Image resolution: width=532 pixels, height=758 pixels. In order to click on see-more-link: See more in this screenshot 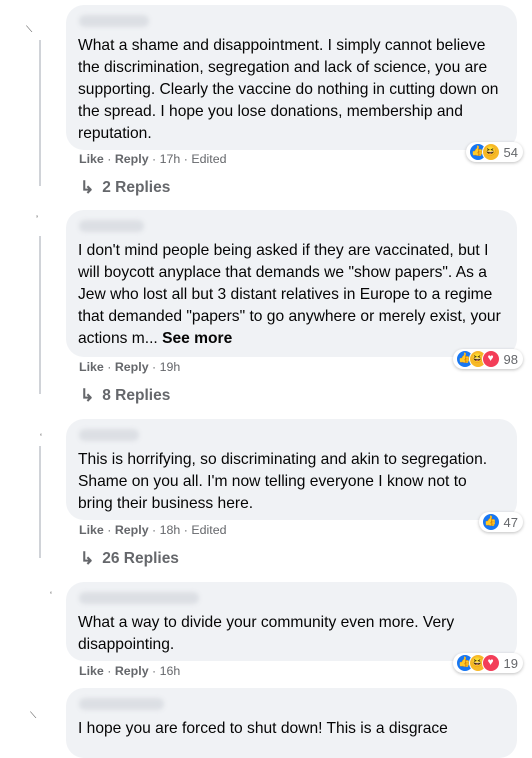, I will do `click(197, 338)`.